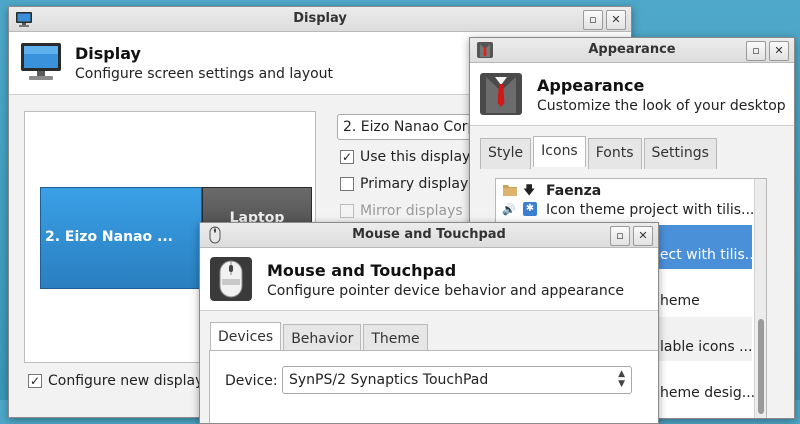  I want to click on mouse-maximize-button: ▫, so click(620, 236).